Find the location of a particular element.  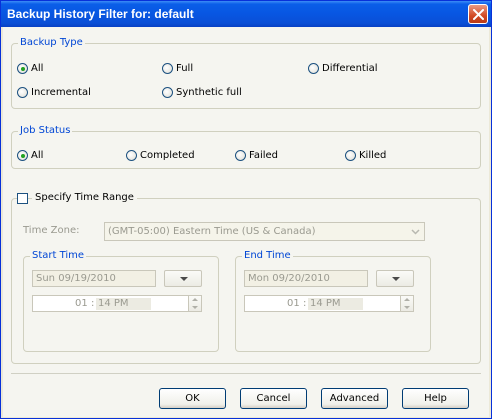

end-time-legend: End Time is located at coordinates (267, 256).